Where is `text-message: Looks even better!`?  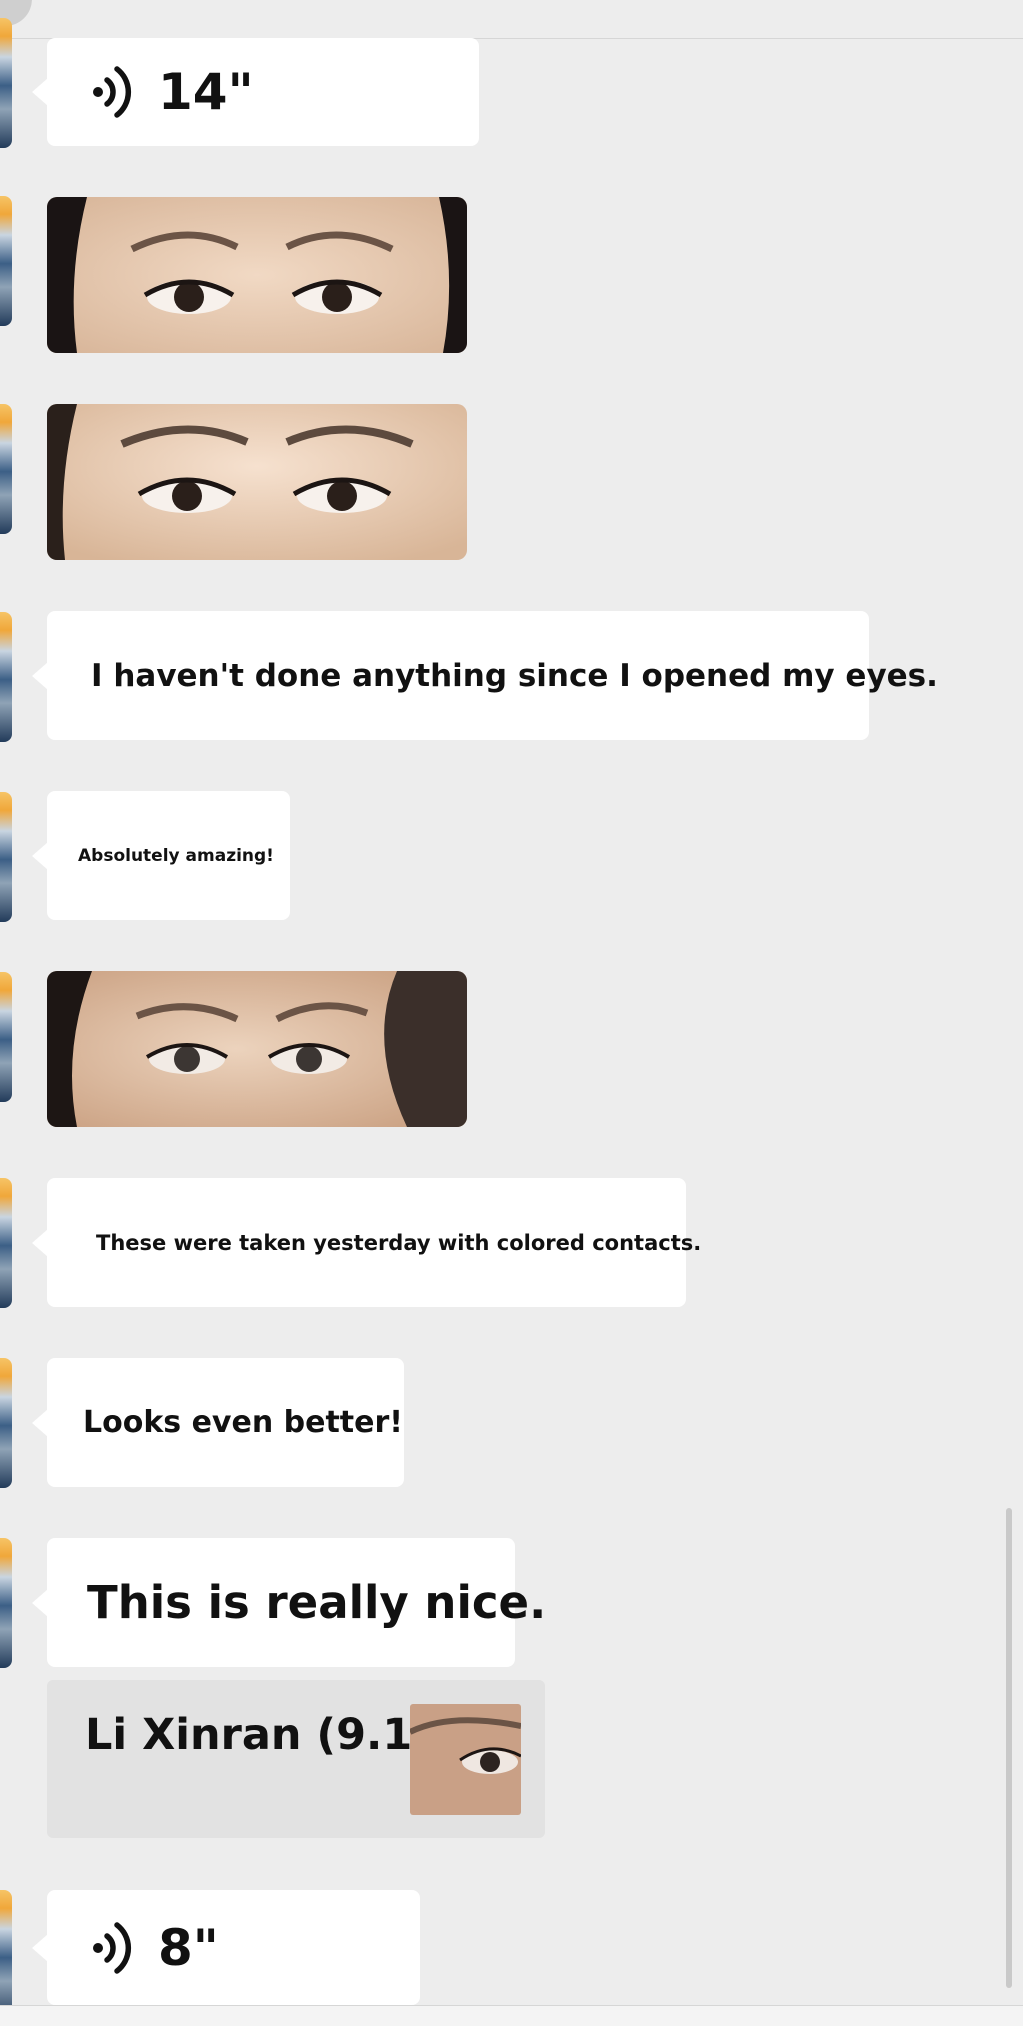
text-message: Looks even better! is located at coordinates (218, 1422).